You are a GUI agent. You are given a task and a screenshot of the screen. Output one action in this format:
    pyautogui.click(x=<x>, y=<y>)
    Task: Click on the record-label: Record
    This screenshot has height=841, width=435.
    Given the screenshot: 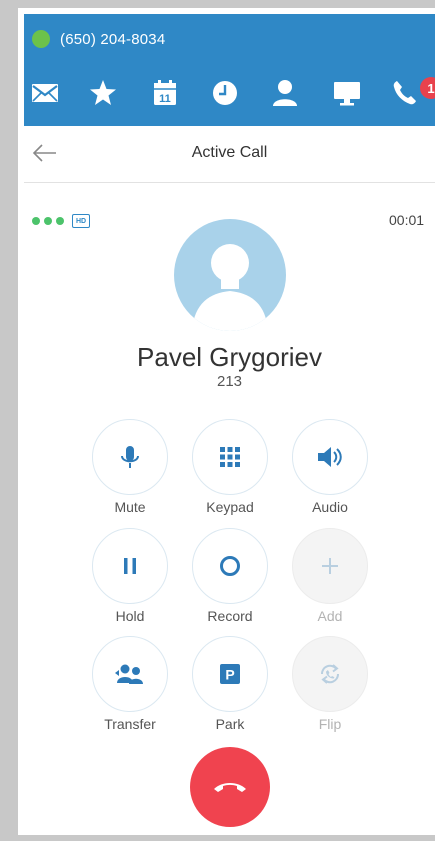 What is the action you would take?
    pyautogui.click(x=230, y=616)
    